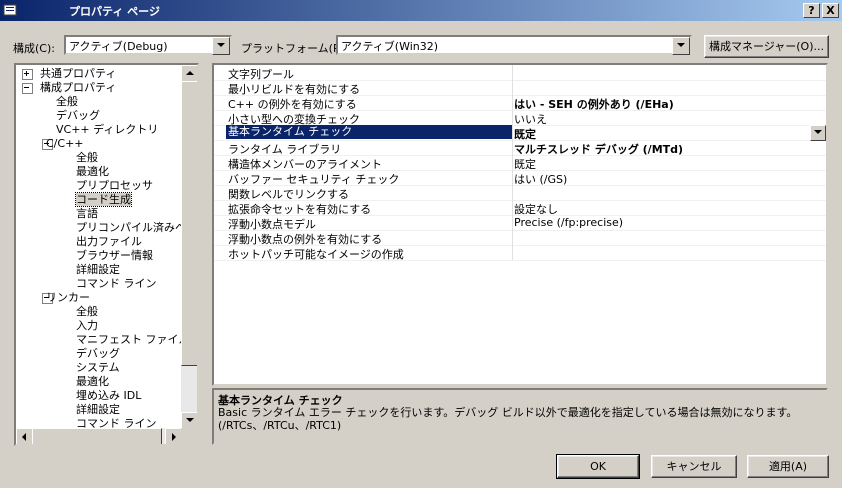 The image size is (842, 488). What do you see at coordinates (114, 11) in the screenshot?
I see `window-title: プロパティ ページ` at bounding box center [114, 11].